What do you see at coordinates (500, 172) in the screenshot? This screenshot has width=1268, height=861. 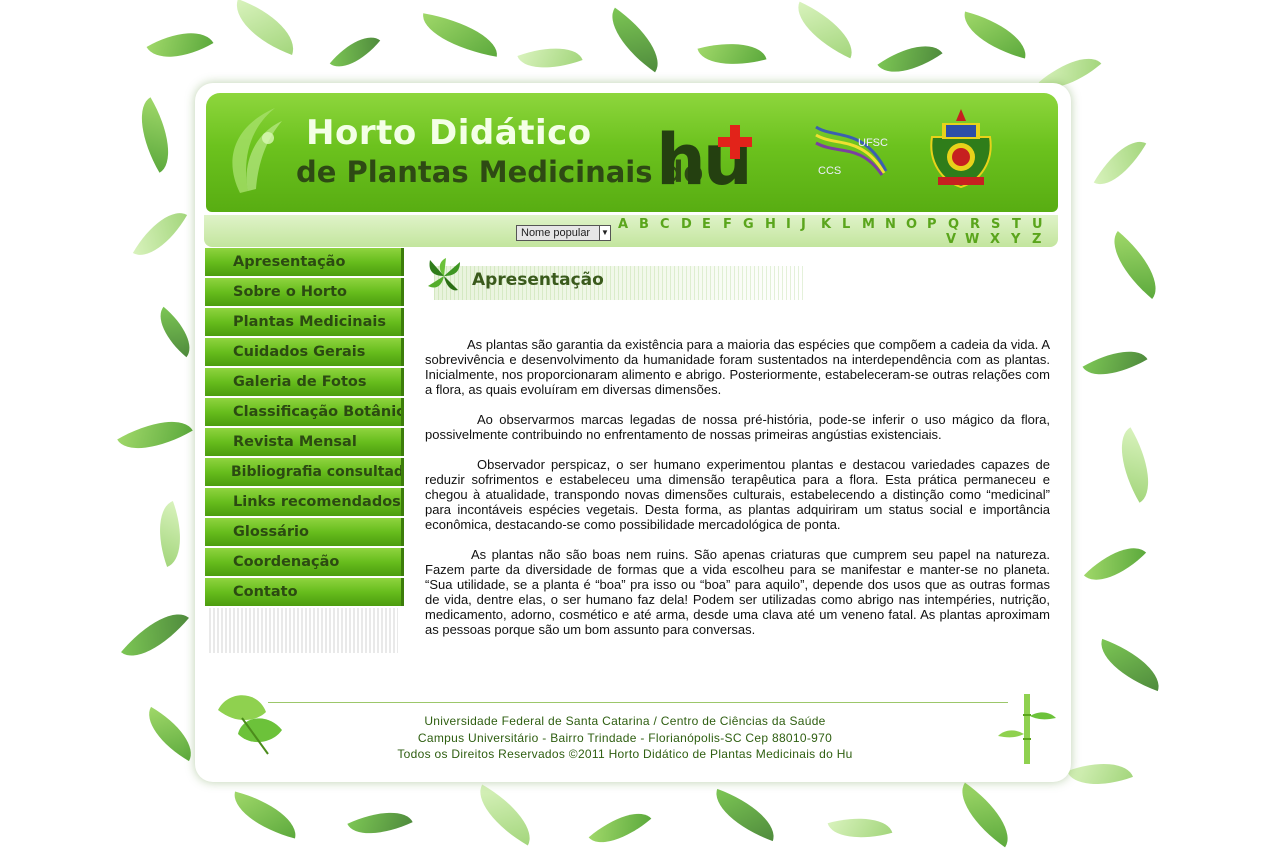 I see `site-title-line2: de Plantas Medicinais do` at bounding box center [500, 172].